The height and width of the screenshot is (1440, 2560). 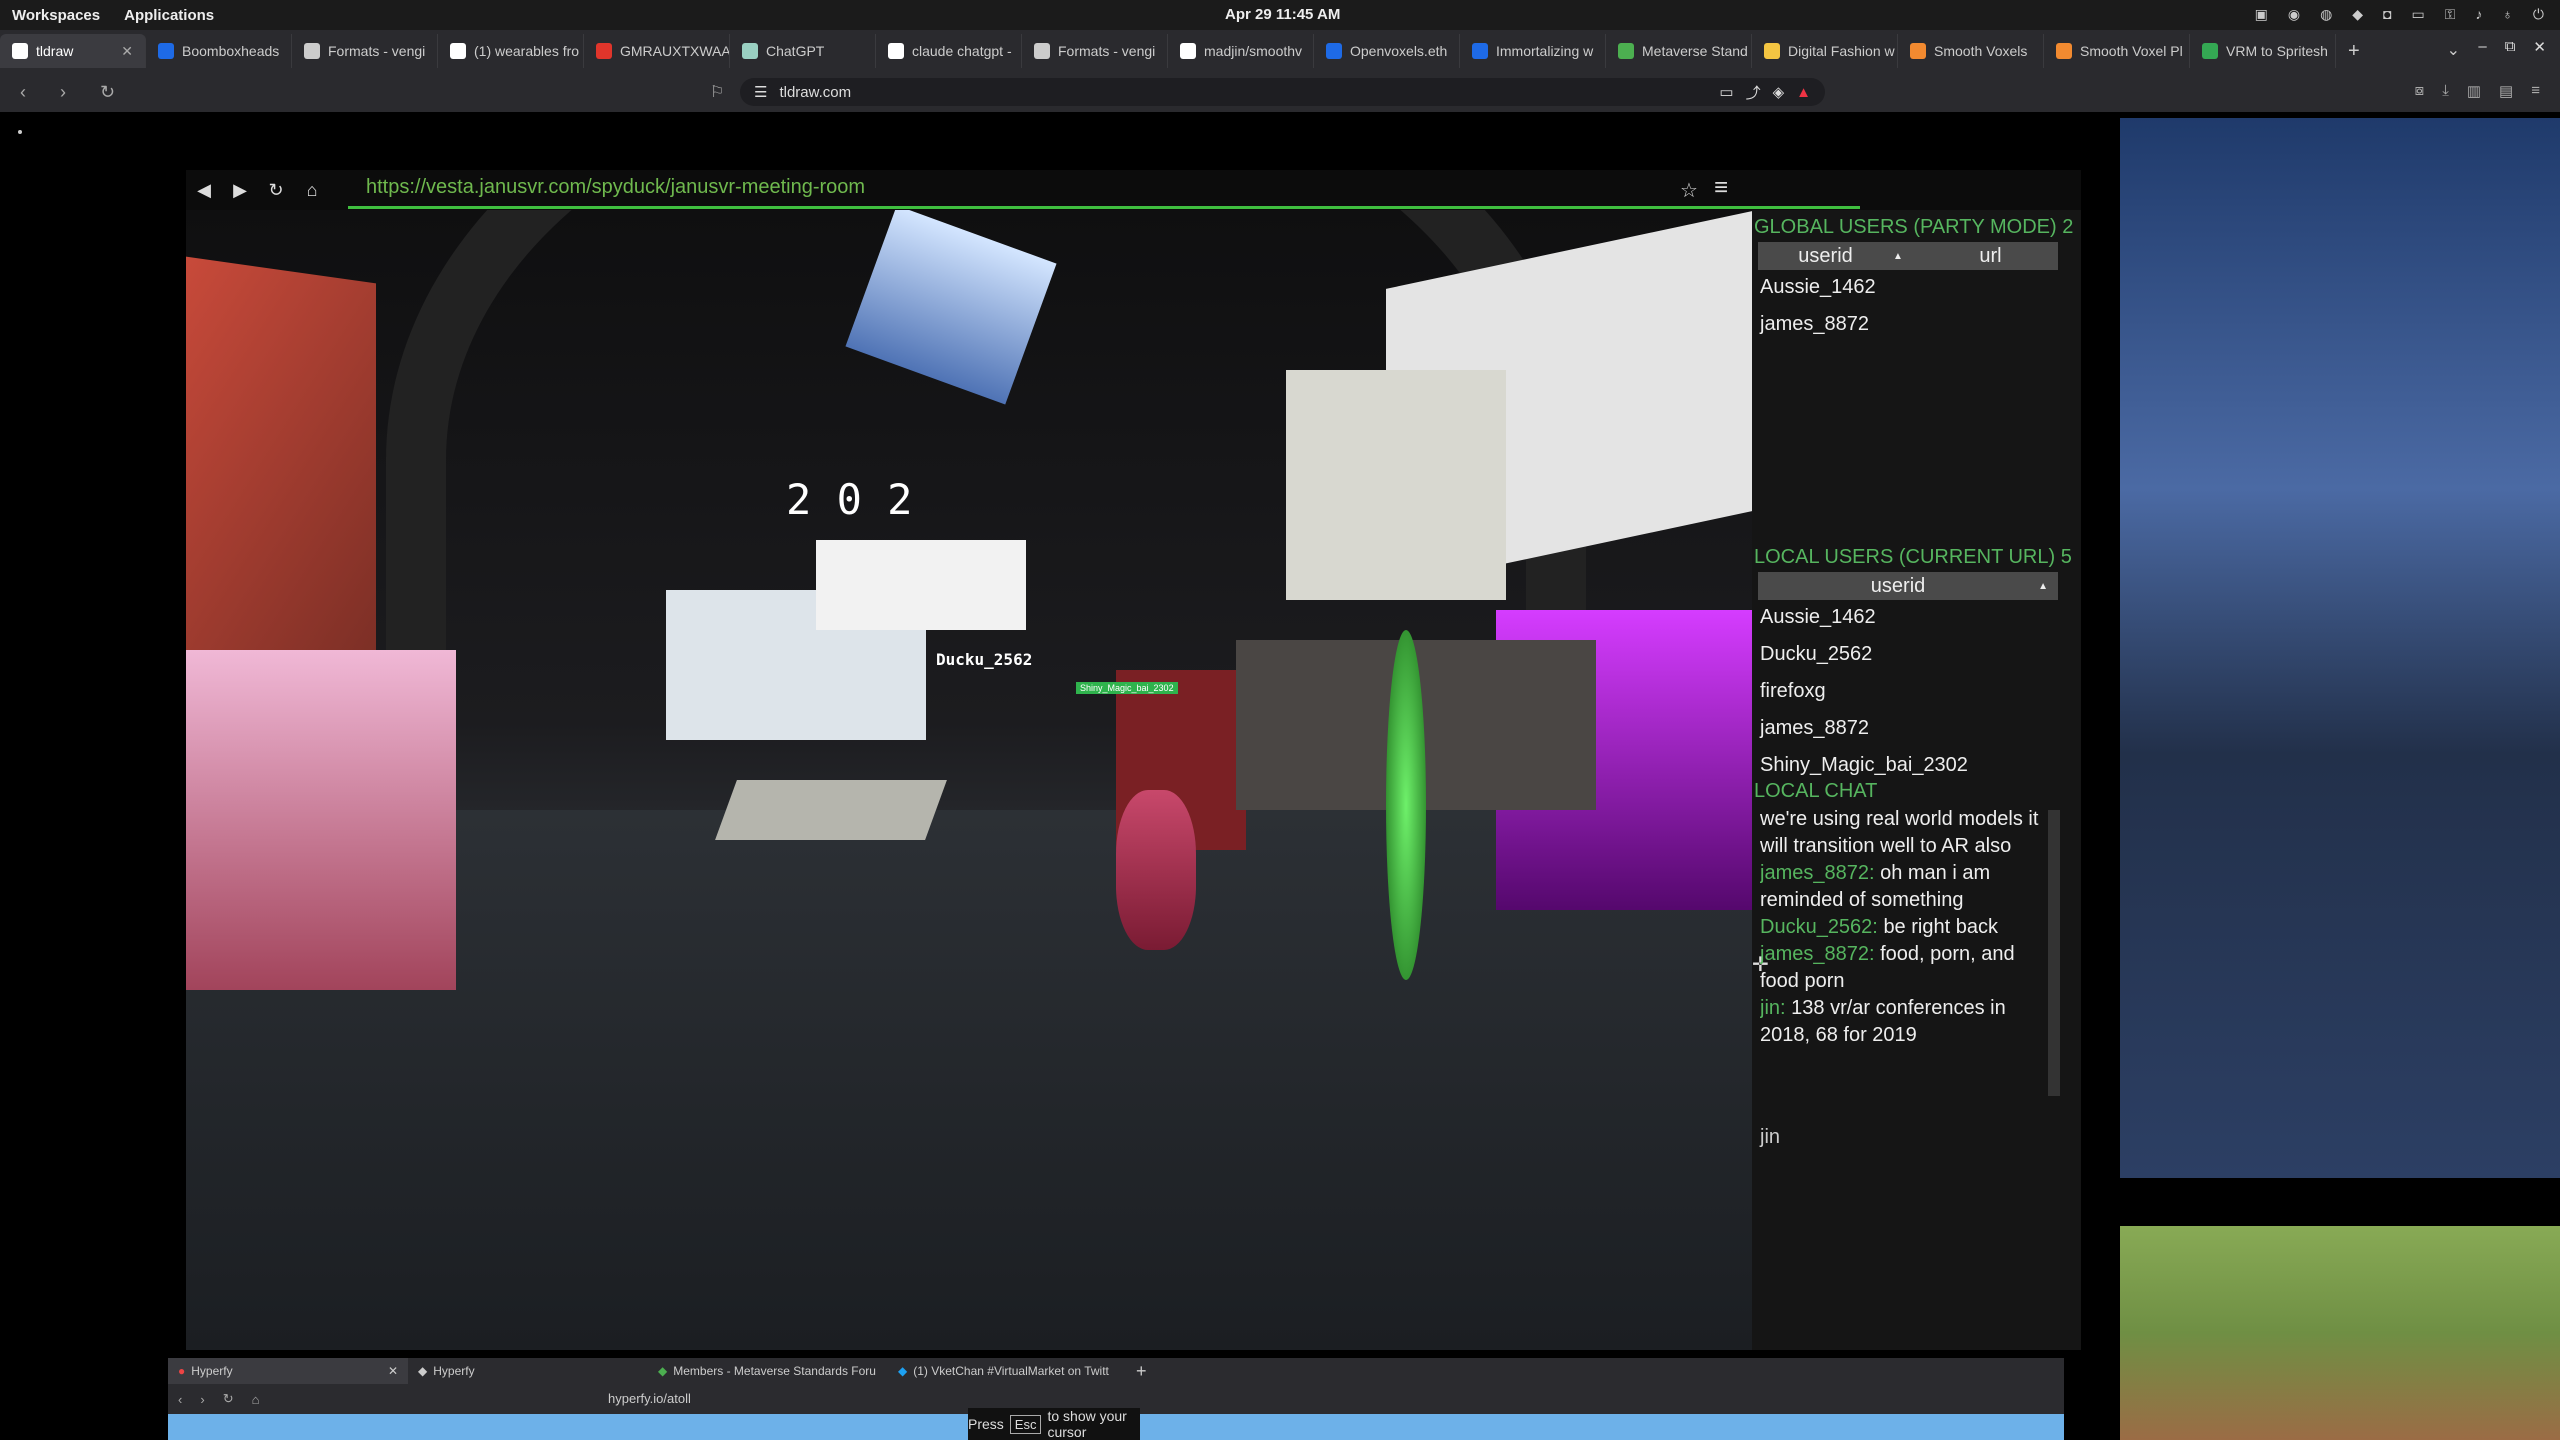 What do you see at coordinates (2357, 14) in the screenshot?
I see `tray-shield-icon: ◆` at bounding box center [2357, 14].